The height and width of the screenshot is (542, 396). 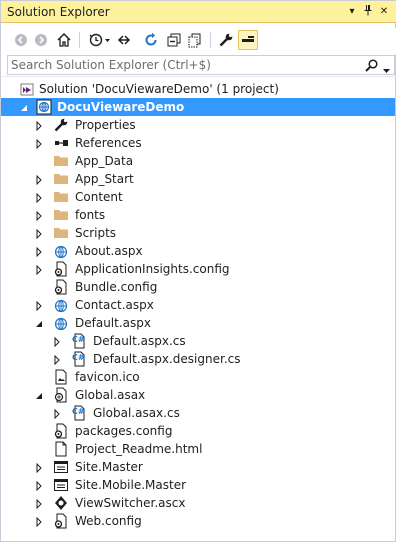 What do you see at coordinates (105, 125) in the screenshot?
I see `tree-item-label: Properties` at bounding box center [105, 125].